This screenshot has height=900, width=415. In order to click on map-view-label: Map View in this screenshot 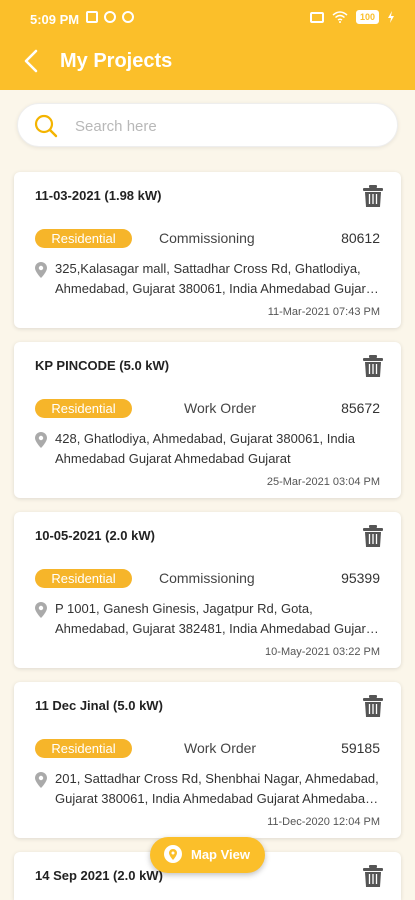, I will do `click(221, 854)`.